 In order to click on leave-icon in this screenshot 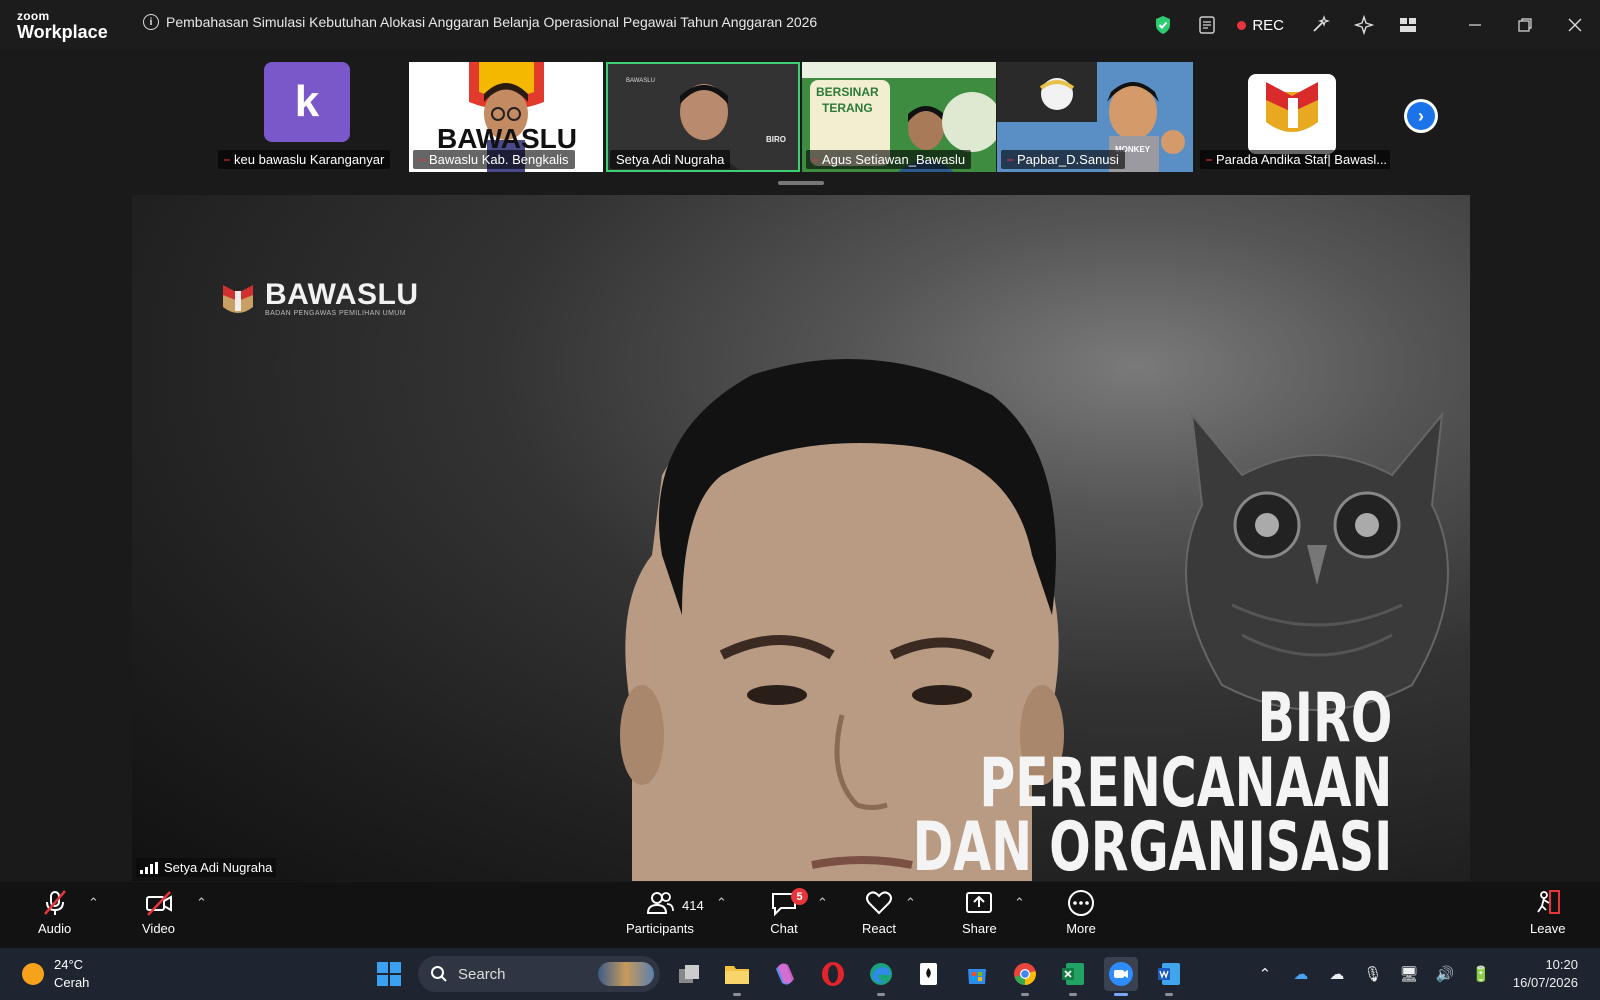, I will do `click(1548, 902)`.